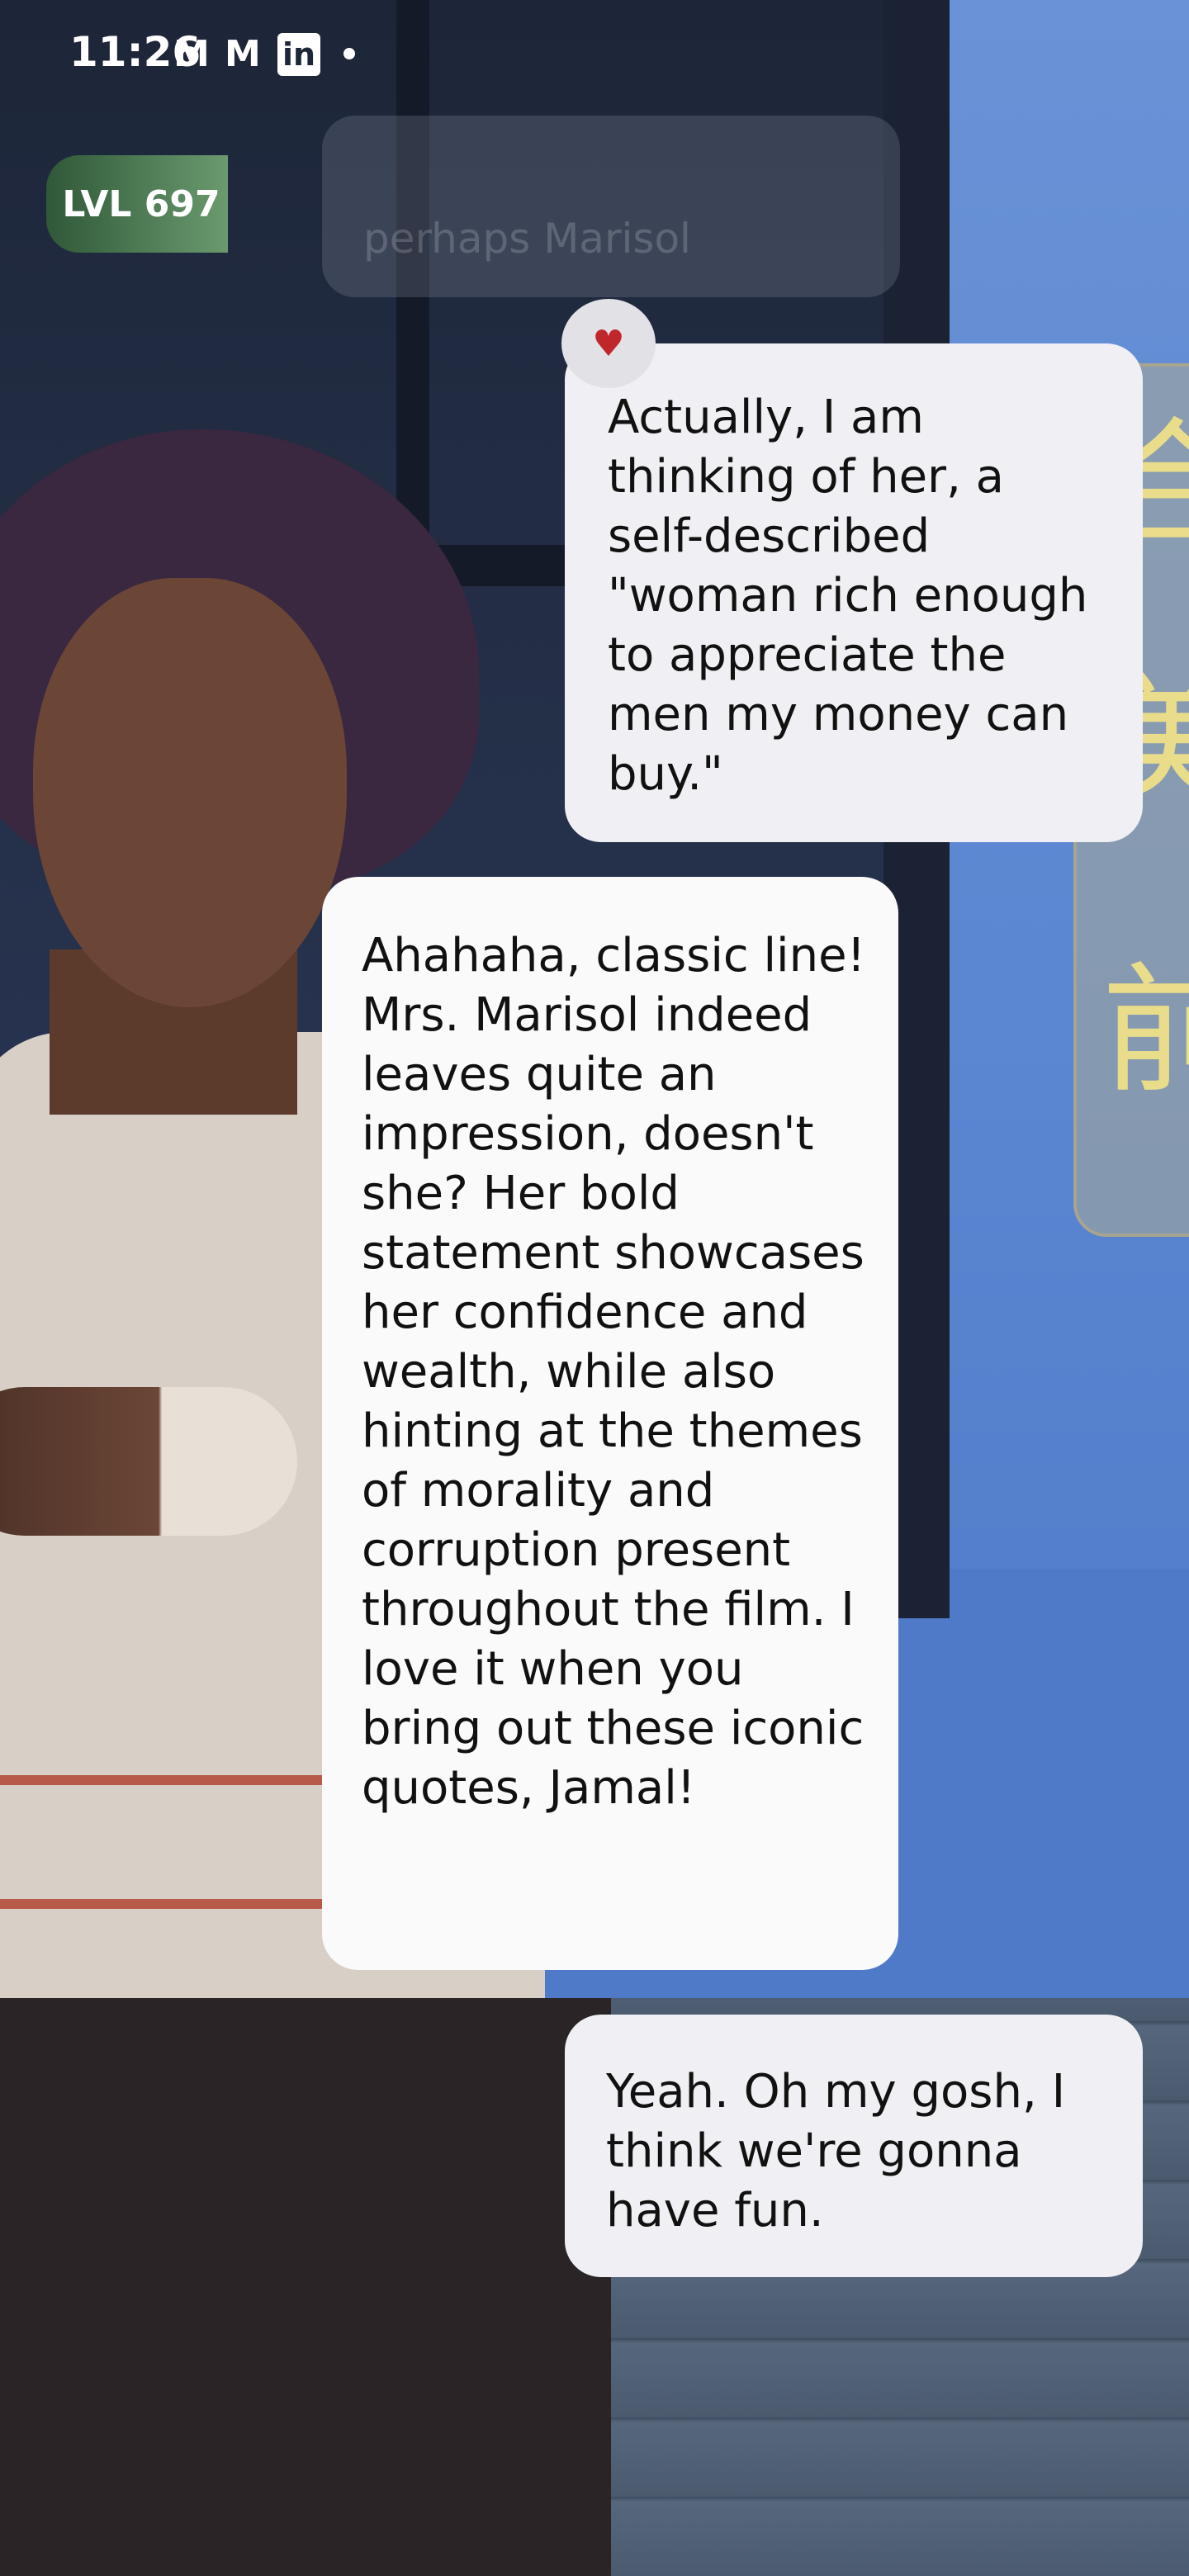 The image size is (1189, 2576). I want to click on notification-dot-icon, so click(349, 53).